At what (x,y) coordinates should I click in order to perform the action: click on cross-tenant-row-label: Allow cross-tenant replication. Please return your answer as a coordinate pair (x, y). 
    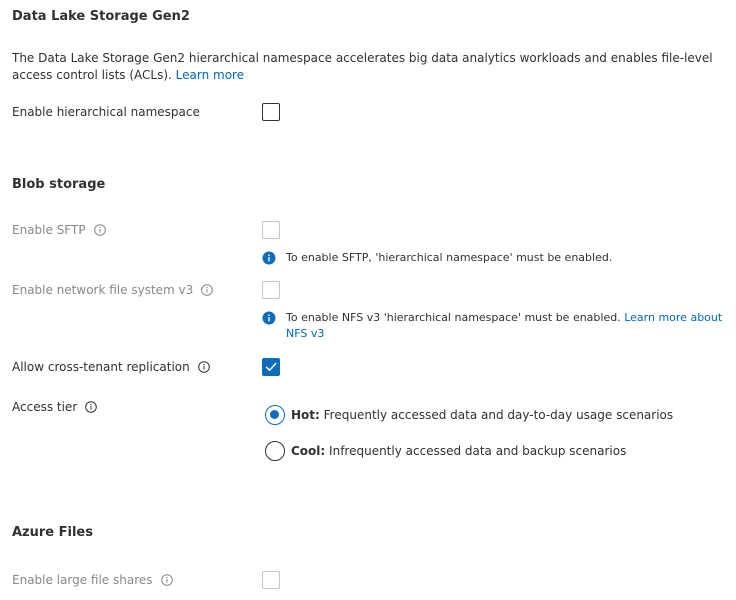
    Looking at the image, I should click on (111, 367).